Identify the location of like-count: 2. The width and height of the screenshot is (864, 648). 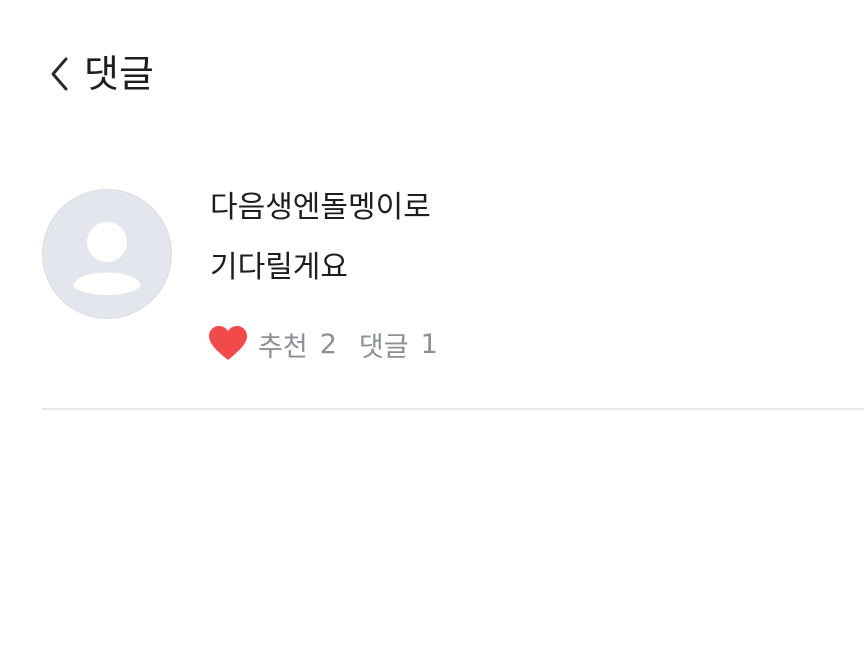
(328, 344).